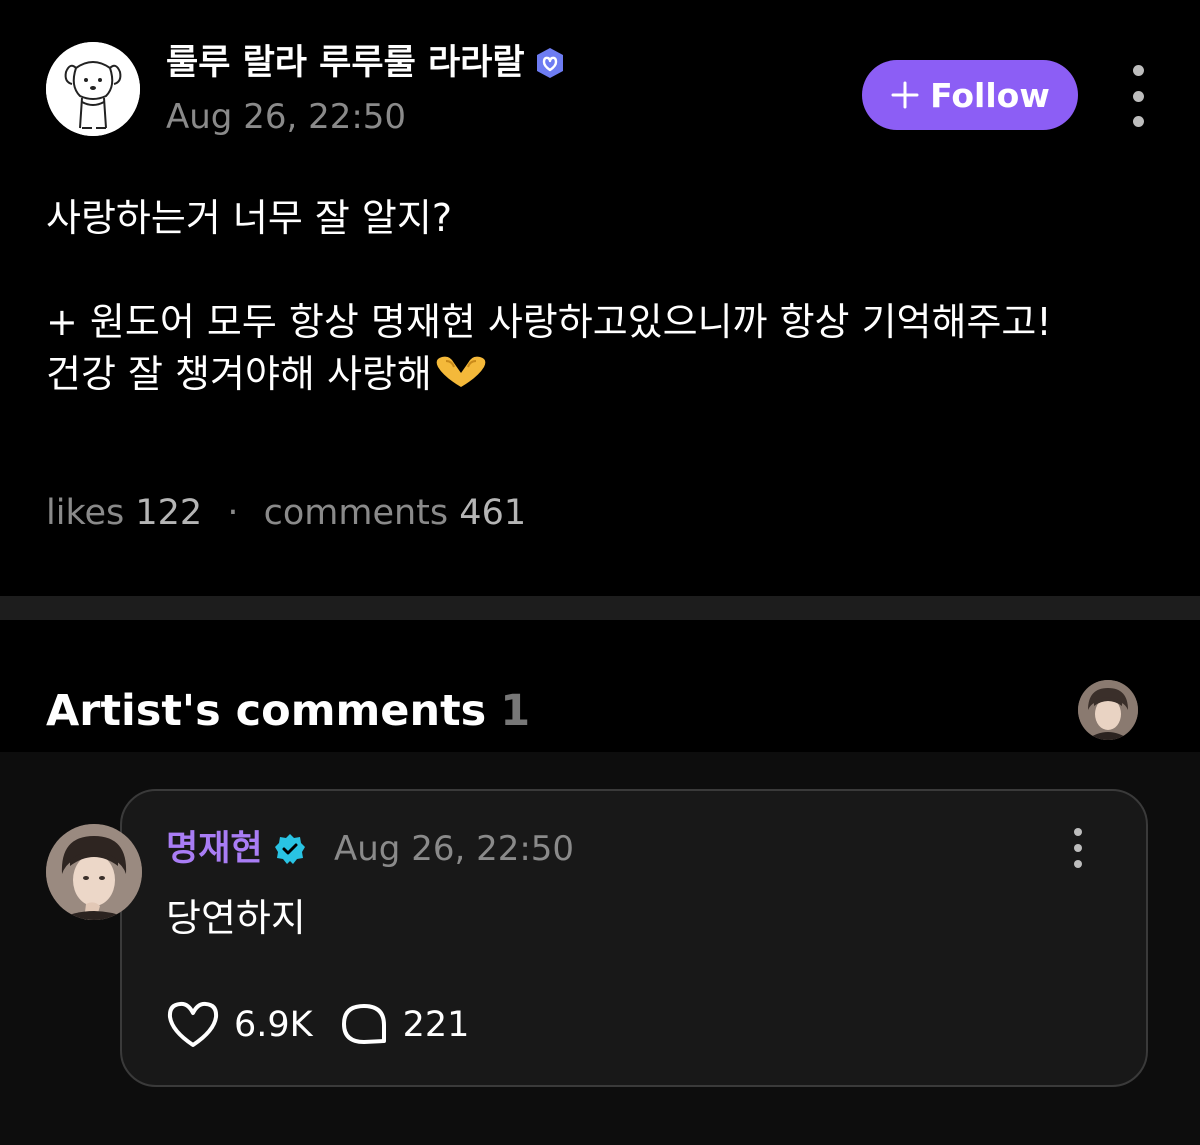 Image resolution: width=1200 pixels, height=1145 pixels. What do you see at coordinates (606, 374) in the screenshot?
I see `post-line: 건강 잘 챙겨야해 사랑해` at bounding box center [606, 374].